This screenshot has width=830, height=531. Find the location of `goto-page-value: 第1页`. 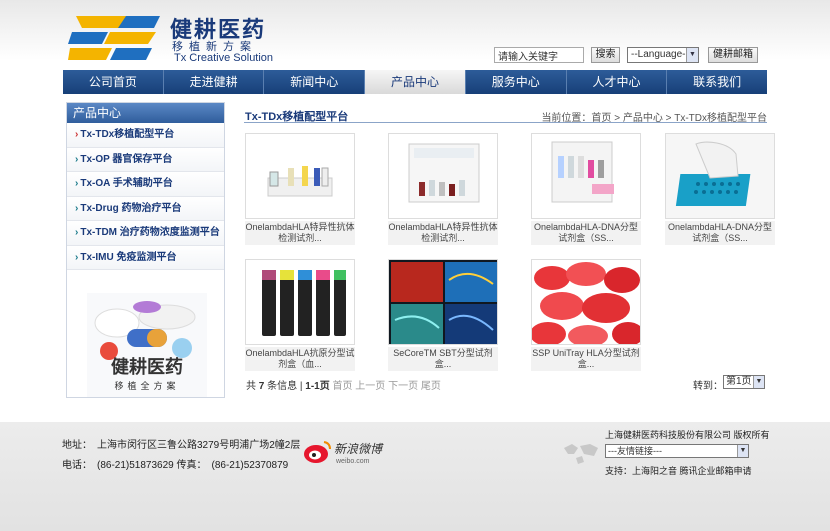

goto-page-value: 第1页 is located at coordinates (739, 381).